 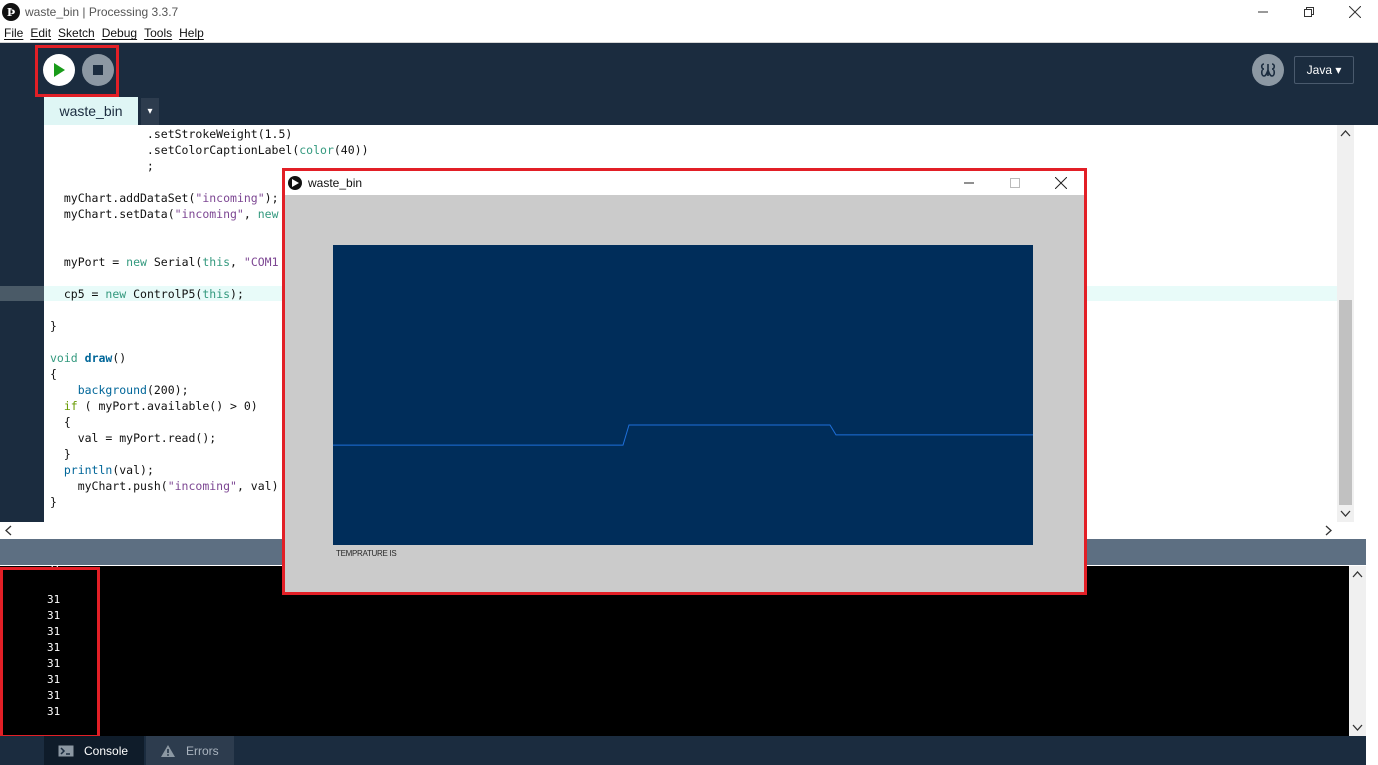 I want to click on code-line: cp5 = new ControlP5(this);, so click(x=147, y=294).